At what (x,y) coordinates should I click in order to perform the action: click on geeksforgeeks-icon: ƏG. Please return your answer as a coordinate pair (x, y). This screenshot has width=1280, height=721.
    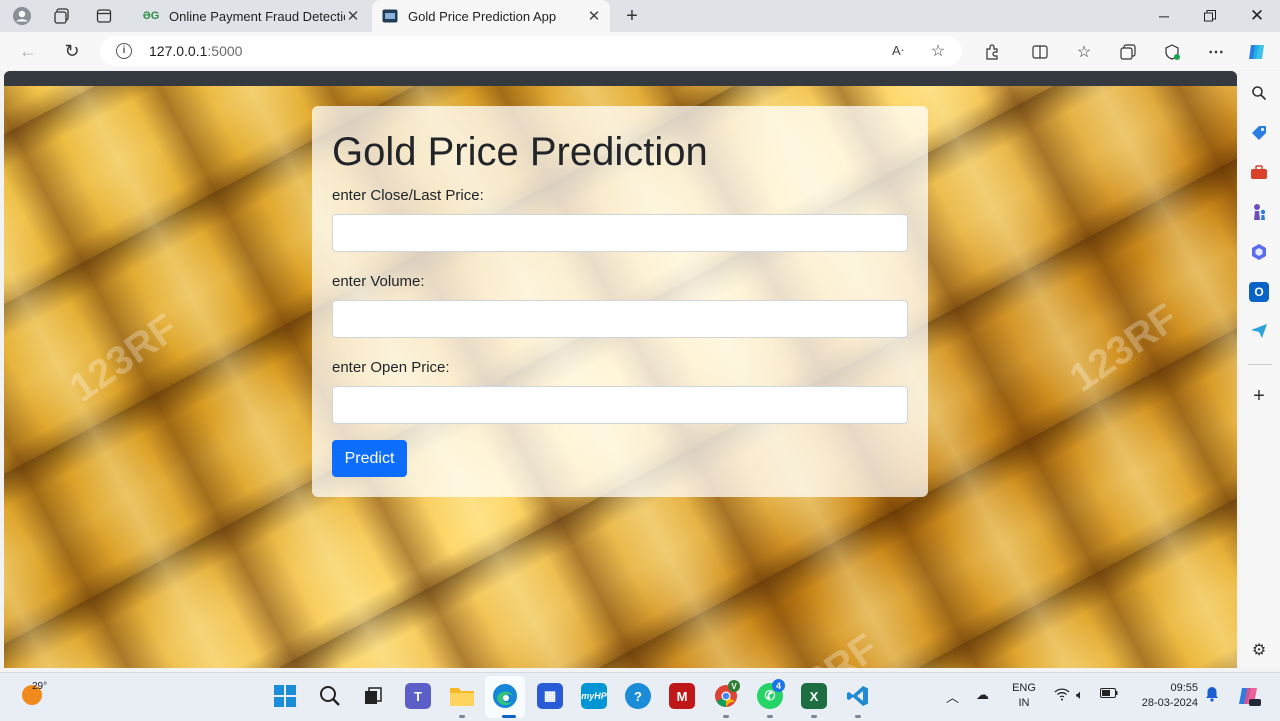
    Looking at the image, I should click on (151, 16).